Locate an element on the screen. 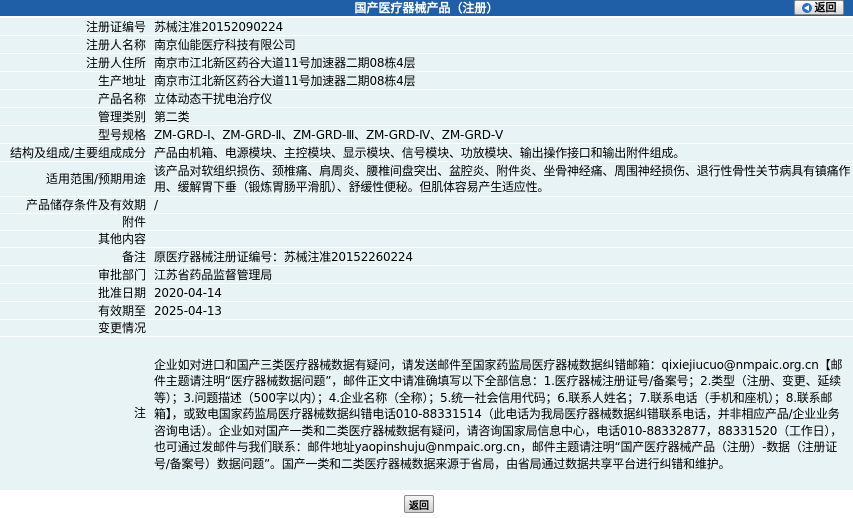 This screenshot has width=853, height=518. field-label: 注 is located at coordinates (75, 413).